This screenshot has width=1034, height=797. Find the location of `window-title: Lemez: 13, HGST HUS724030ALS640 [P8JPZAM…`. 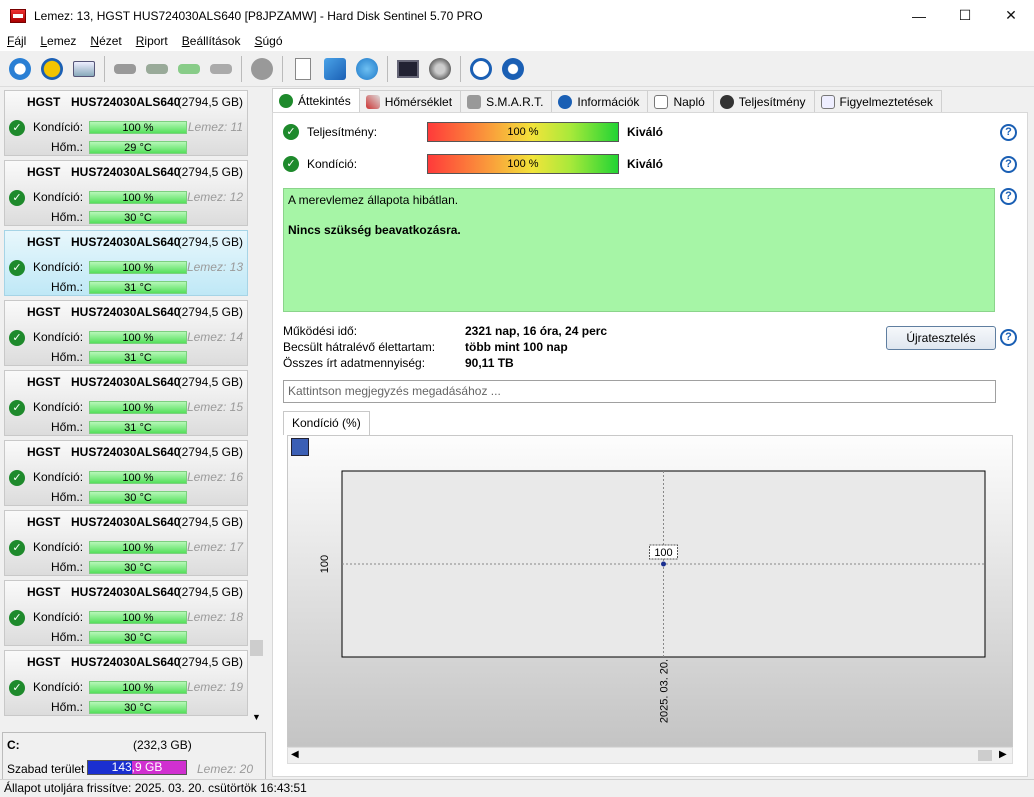

window-title: Lemez: 13, HGST HUS724030ALS640 [P8JPZAM… is located at coordinates (258, 15).